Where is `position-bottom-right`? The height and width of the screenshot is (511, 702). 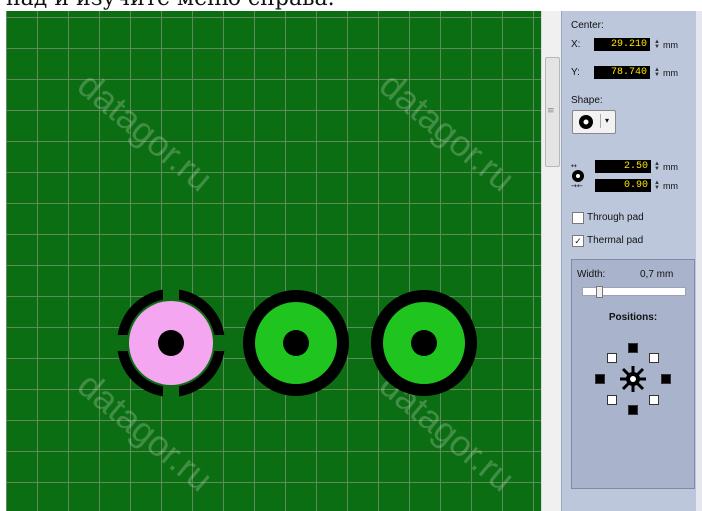 position-bottom-right is located at coordinates (654, 400).